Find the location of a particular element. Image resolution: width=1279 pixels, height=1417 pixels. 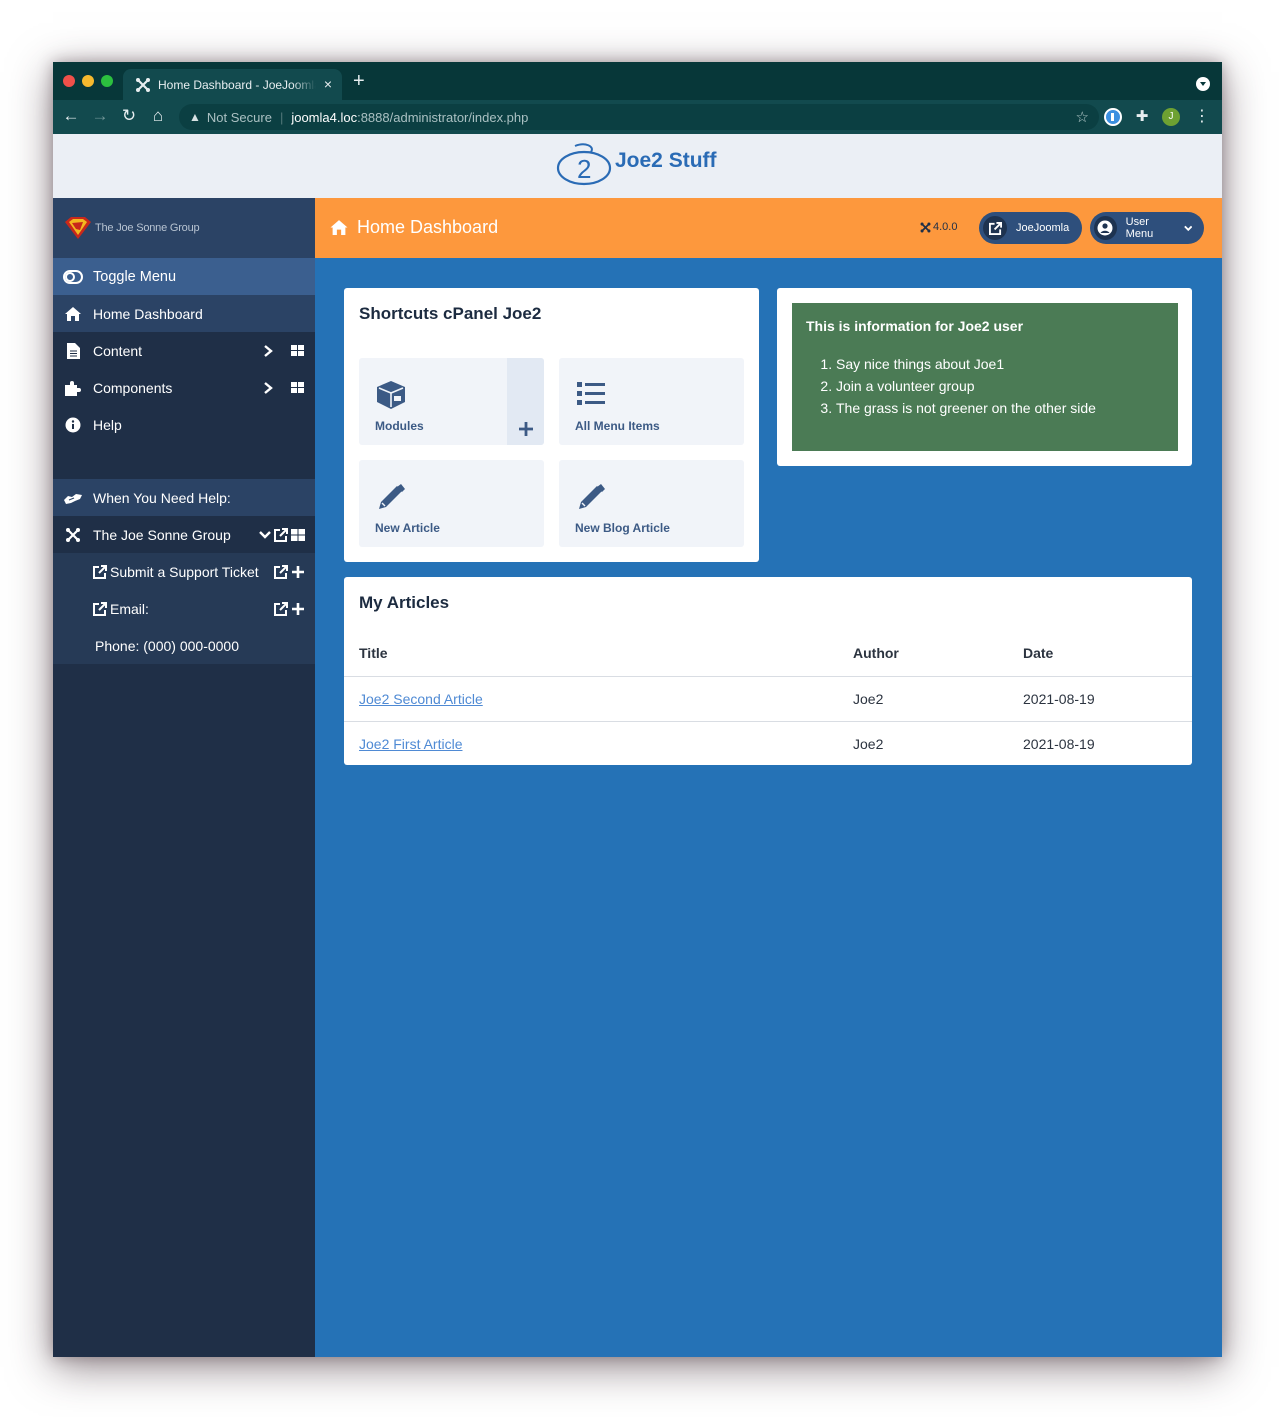

sidebar-subitem-support-ticket: Submit a Support Ticket is located at coordinates (184, 571).